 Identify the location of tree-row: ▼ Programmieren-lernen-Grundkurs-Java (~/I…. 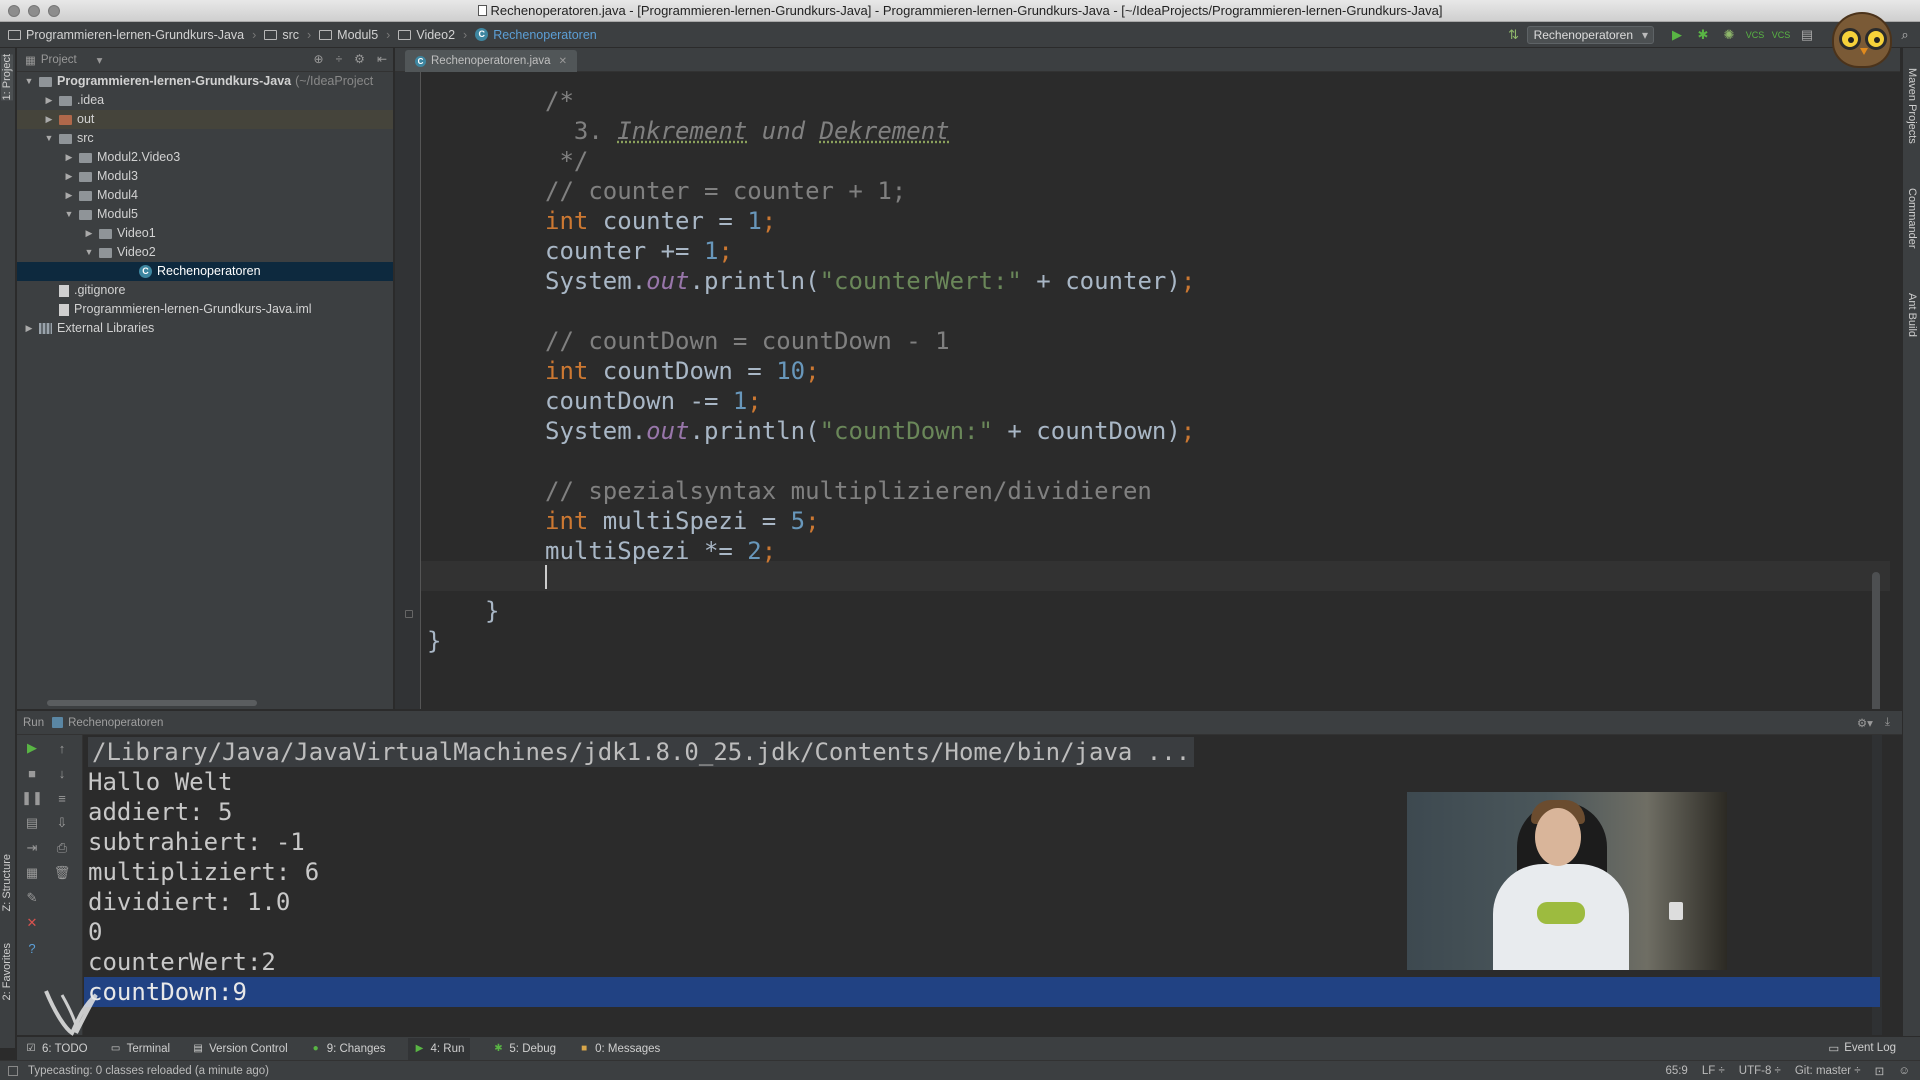
(205, 81).